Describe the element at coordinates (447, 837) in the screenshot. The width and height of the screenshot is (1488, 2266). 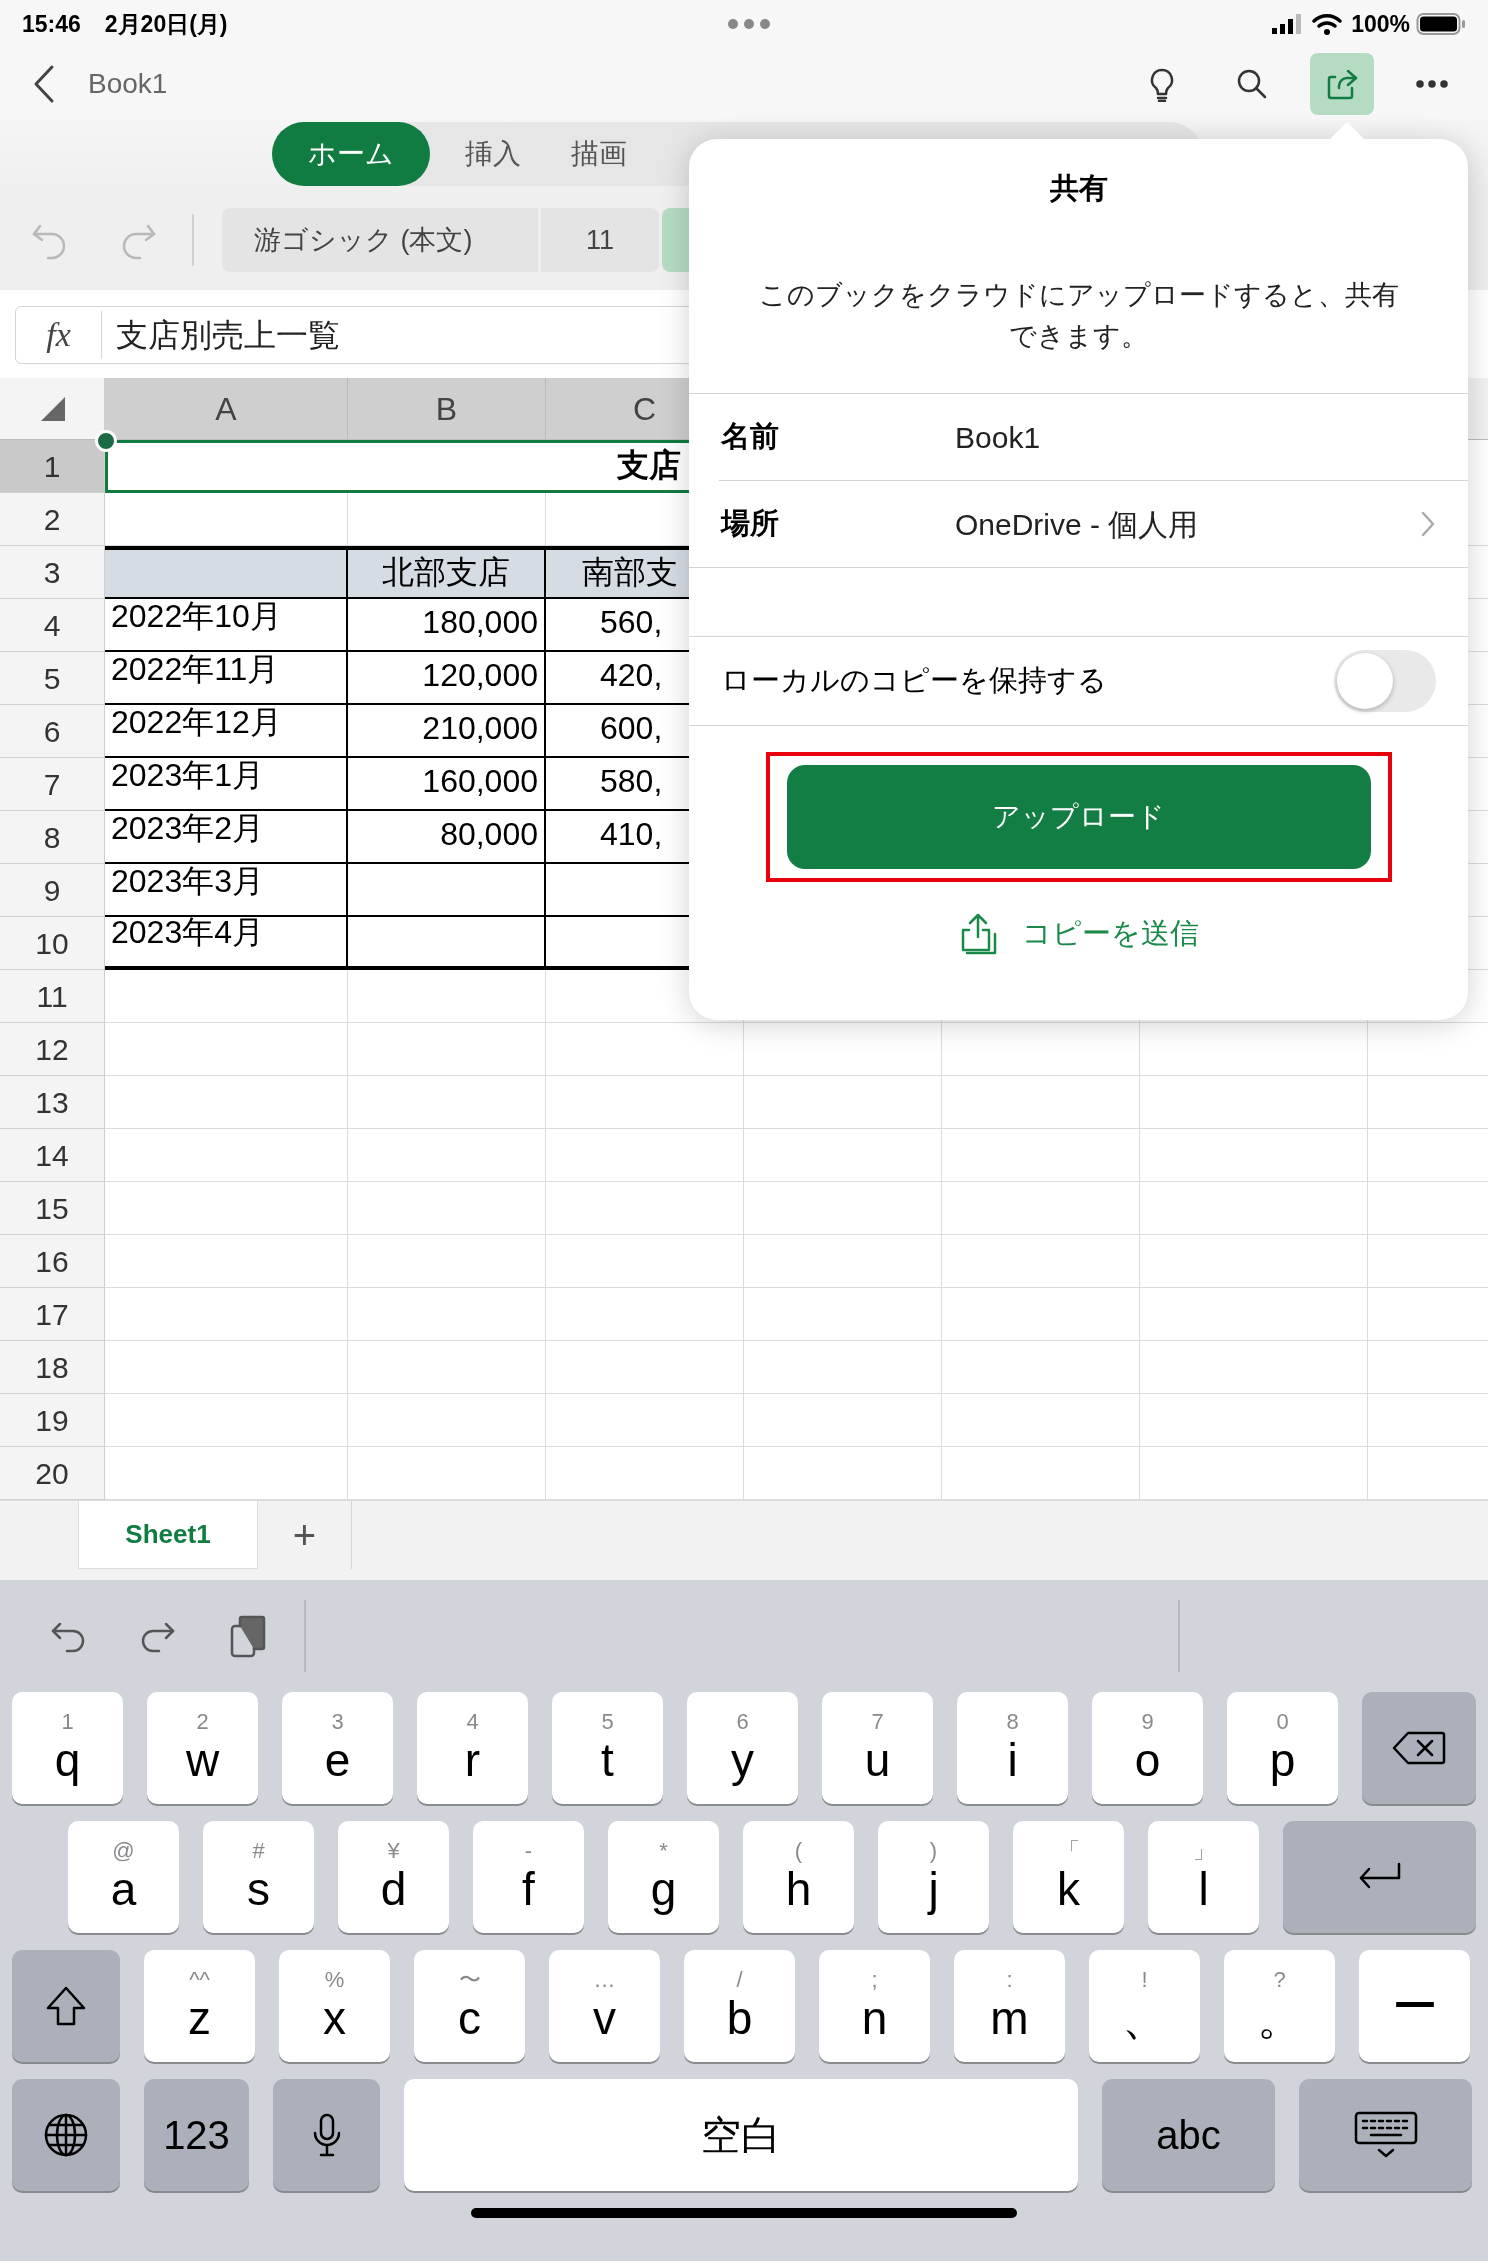
I see `table-cell: 80,000` at that location.